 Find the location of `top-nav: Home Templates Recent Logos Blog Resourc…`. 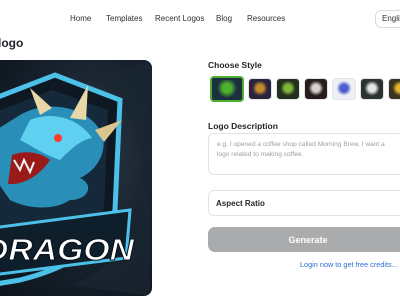

top-nav: Home Templates Recent Logos Blog Resourc… is located at coordinates (200, 19).